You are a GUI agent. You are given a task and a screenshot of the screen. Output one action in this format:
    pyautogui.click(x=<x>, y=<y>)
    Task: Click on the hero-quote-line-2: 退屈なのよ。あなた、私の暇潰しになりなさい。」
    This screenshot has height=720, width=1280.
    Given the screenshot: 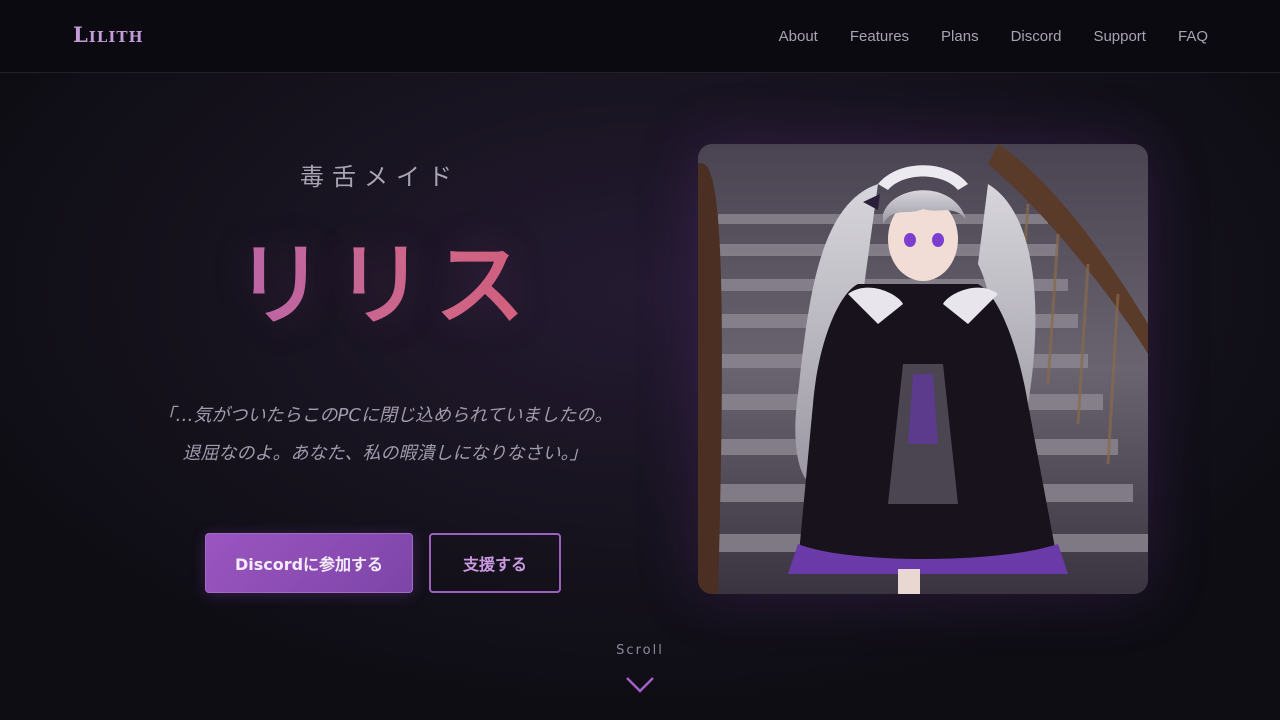 What is the action you would take?
    pyautogui.click(x=385, y=453)
    